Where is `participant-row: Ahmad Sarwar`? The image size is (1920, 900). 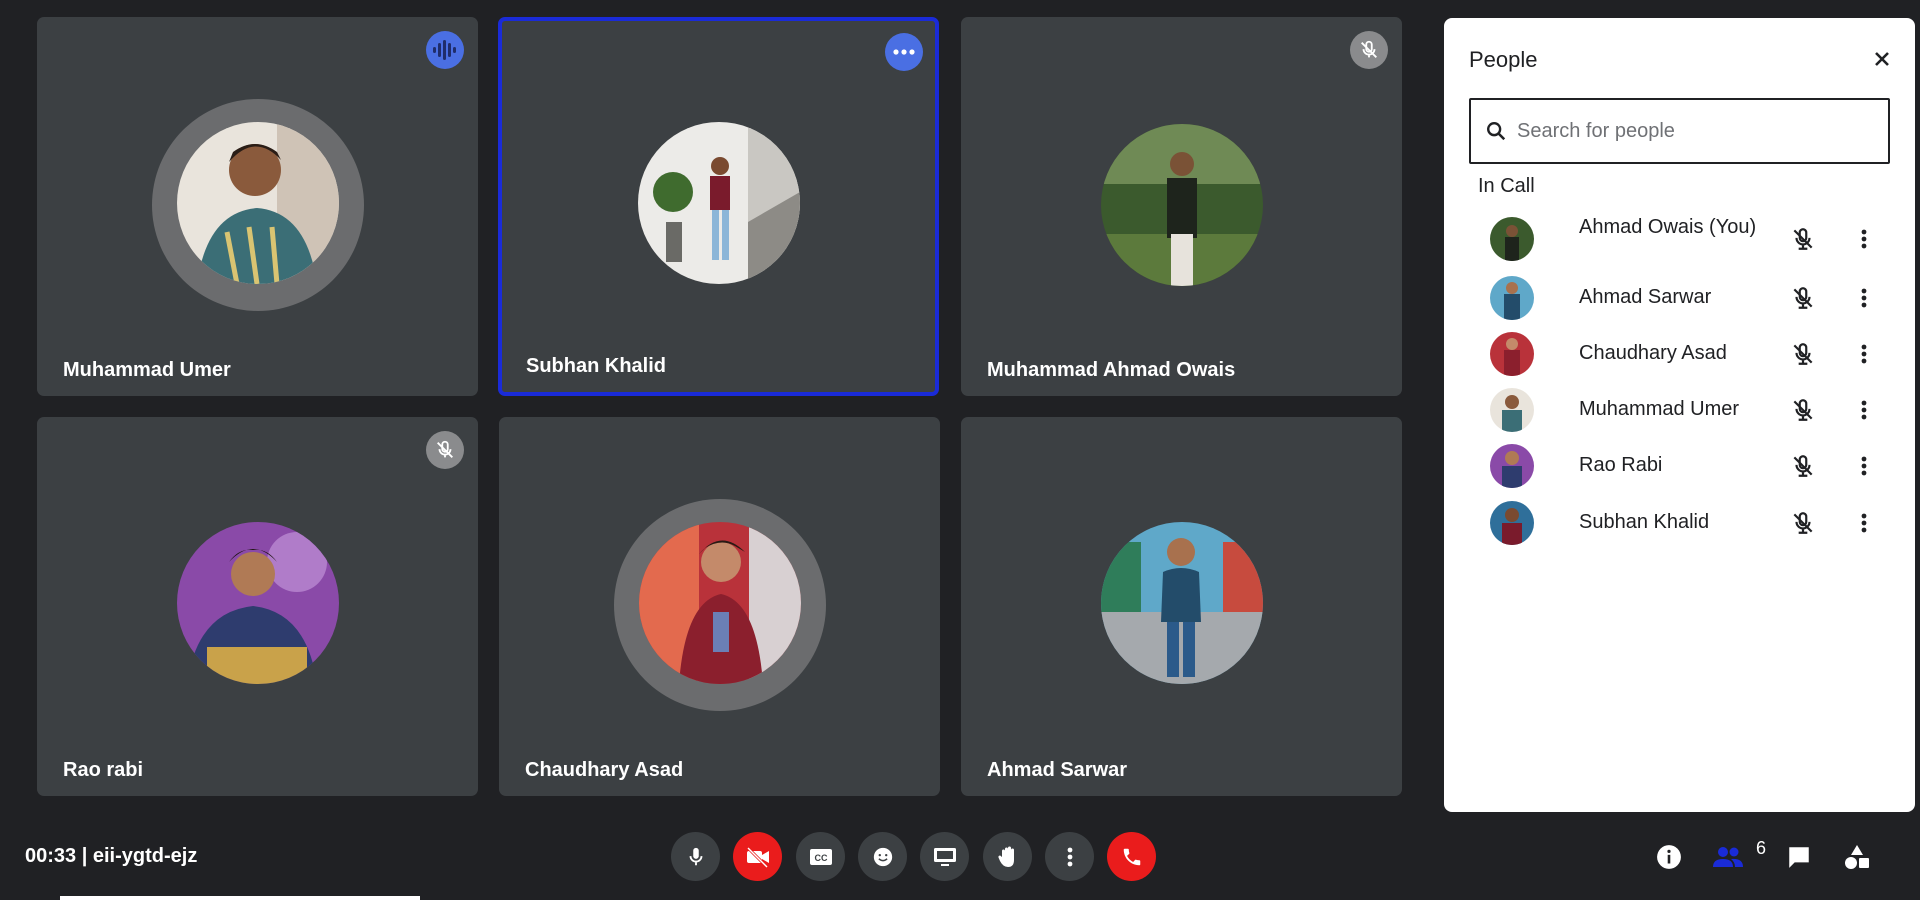 participant-row: Ahmad Sarwar is located at coordinates (1679, 298).